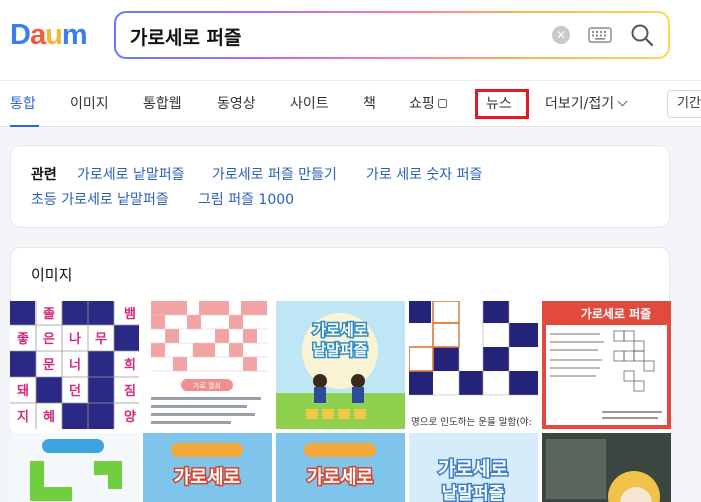 The height and width of the screenshot is (502, 701). I want to click on worksheet-title: 가로세로 퍼즐, so click(616, 313).